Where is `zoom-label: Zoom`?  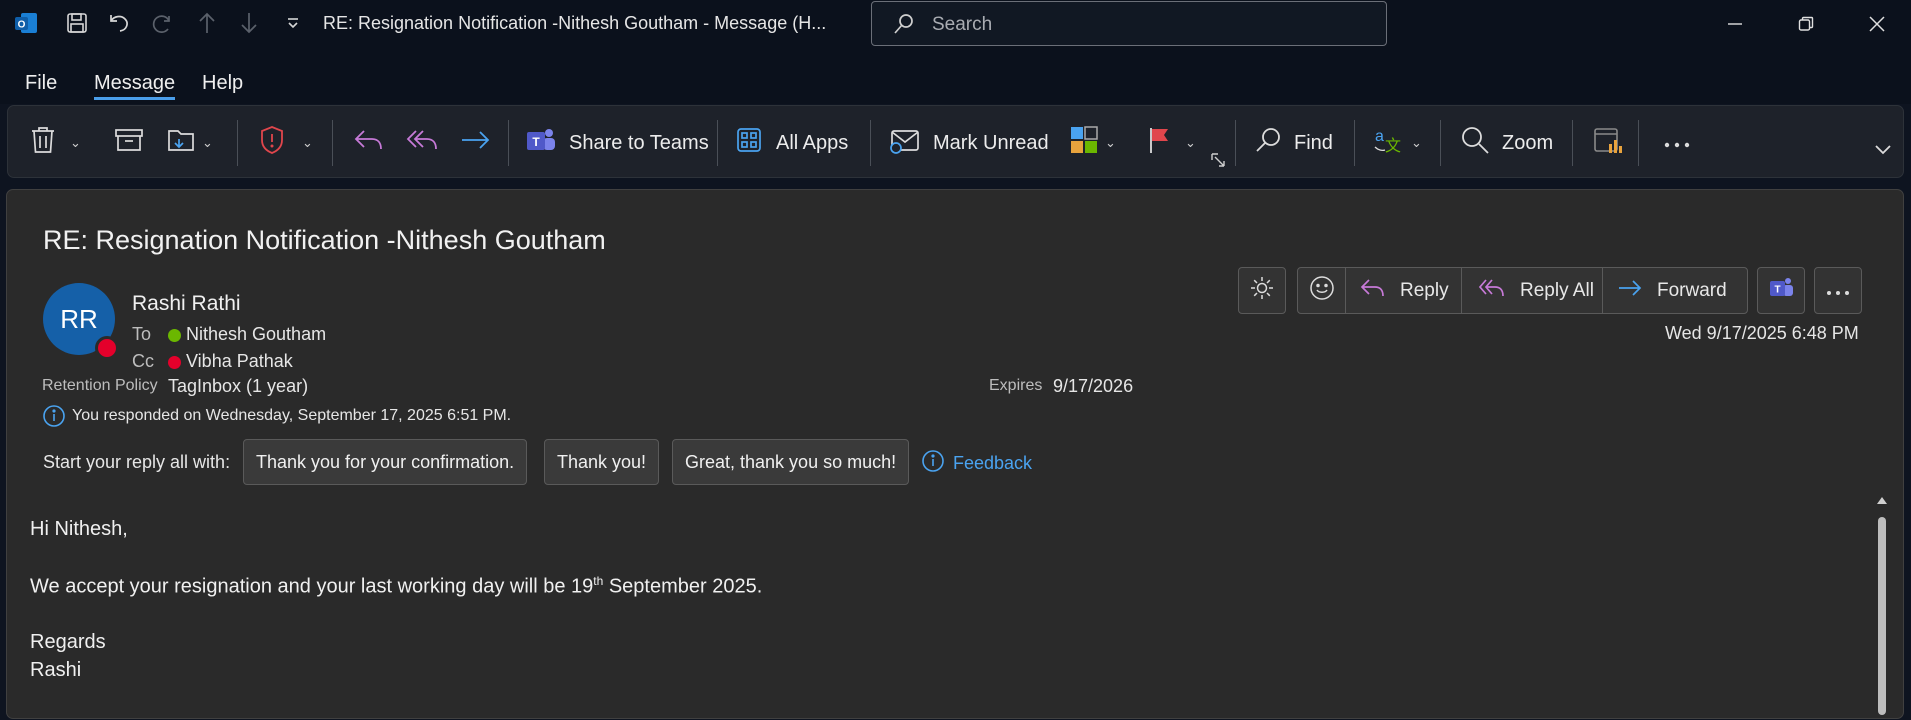
zoom-label: Zoom is located at coordinates (1528, 142).